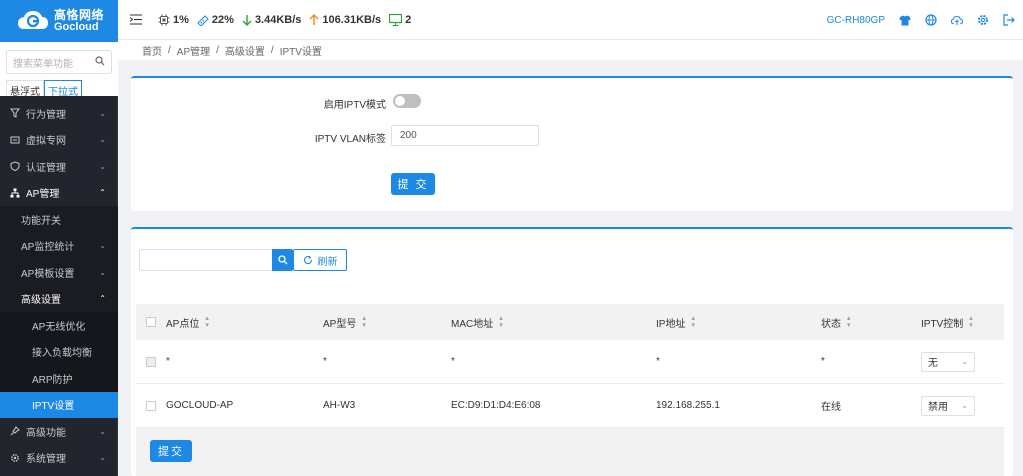  What do you see at coordinates (957, 20) in the screenshot?
I see `cloud-upload-icon` at bounding box center [957, 20].